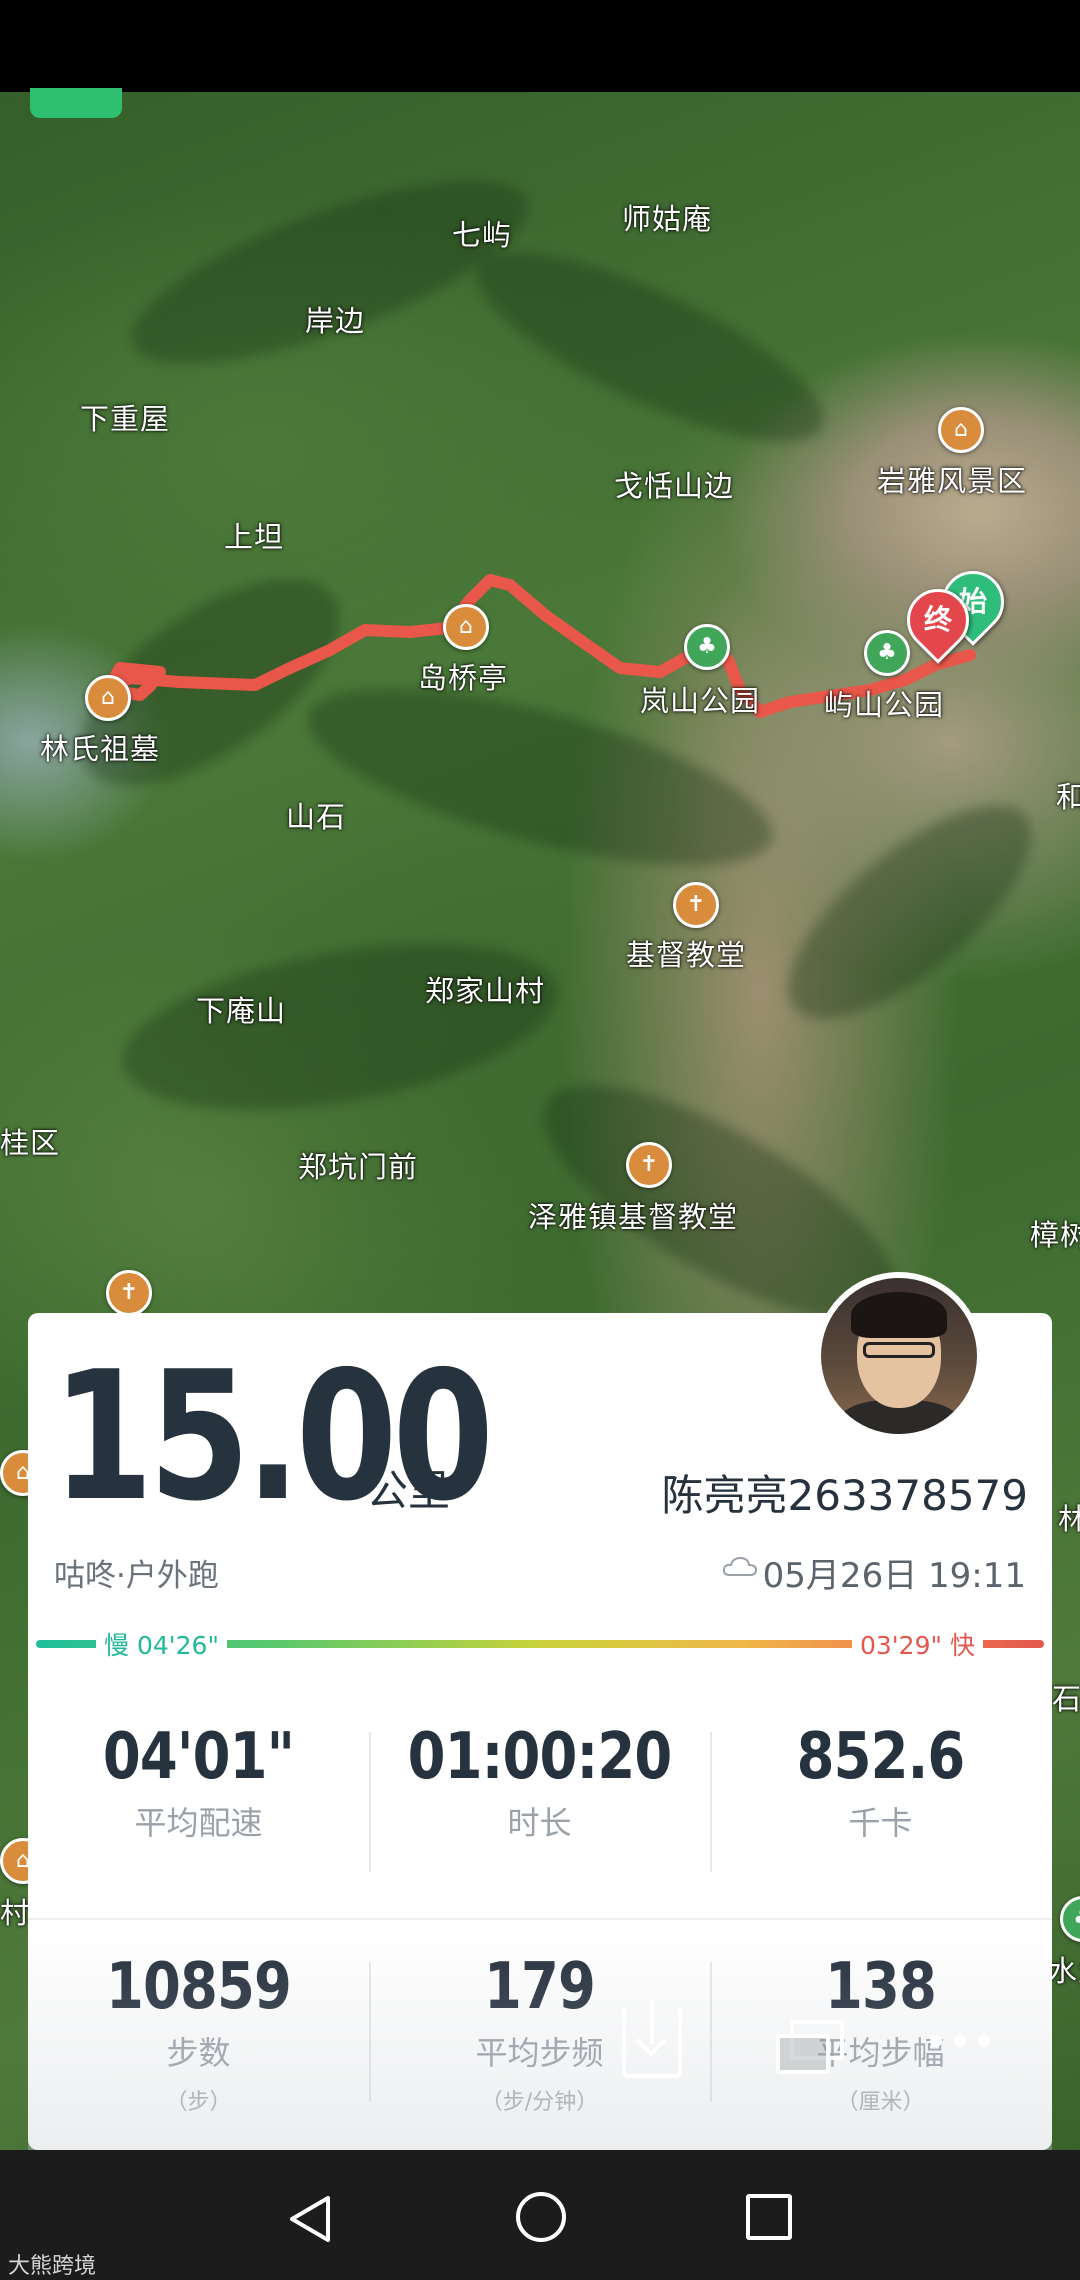 The width and height of the screenshot is (1080, 2280). I want to click on more-icon, so click(960, 2041).